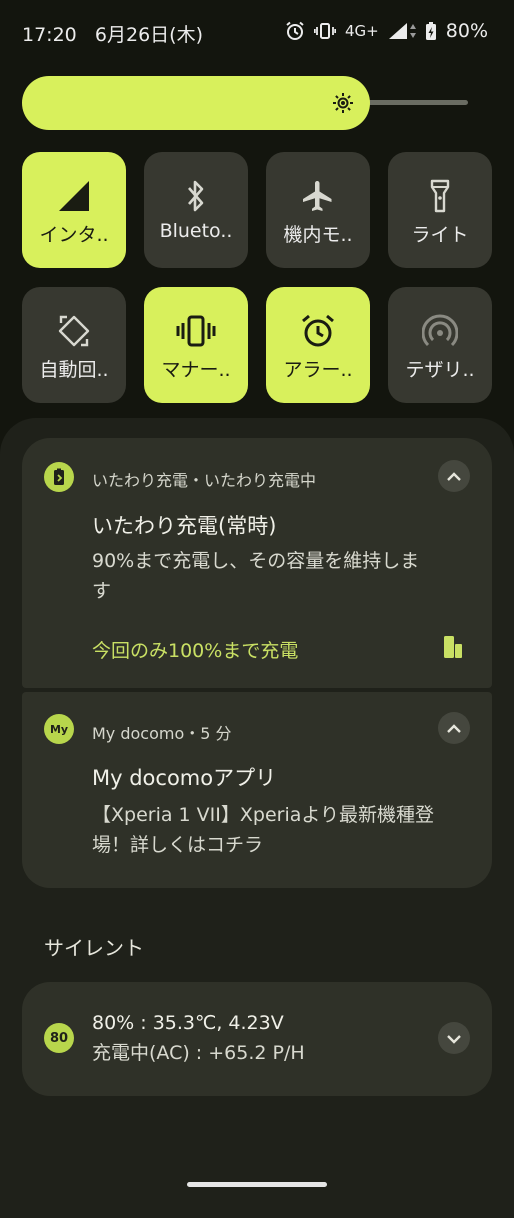 The image size is (514, 1218). Describe the element at coordinates (440, 331) in the screenshot. I see `hotspot-icon` at that location.